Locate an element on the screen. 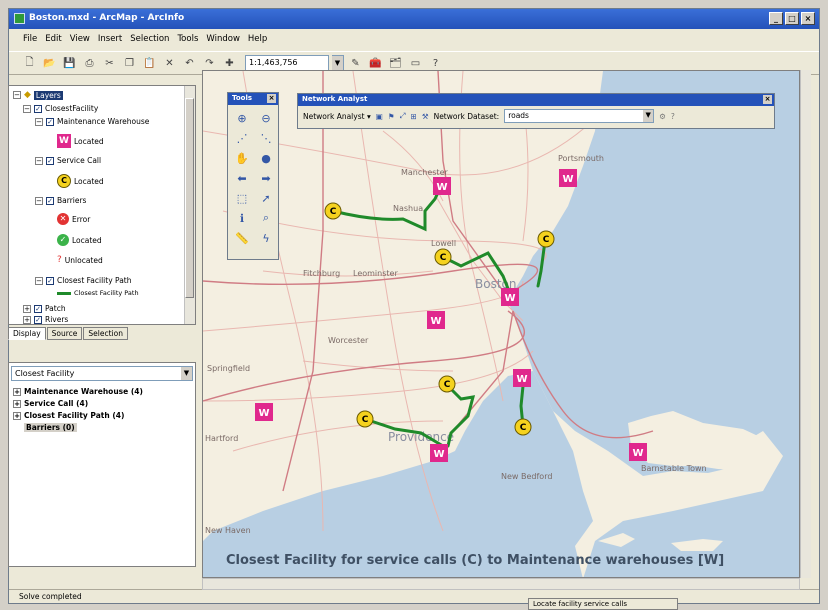  map-vertical-scrollbar is located at coordinates (805, 324).